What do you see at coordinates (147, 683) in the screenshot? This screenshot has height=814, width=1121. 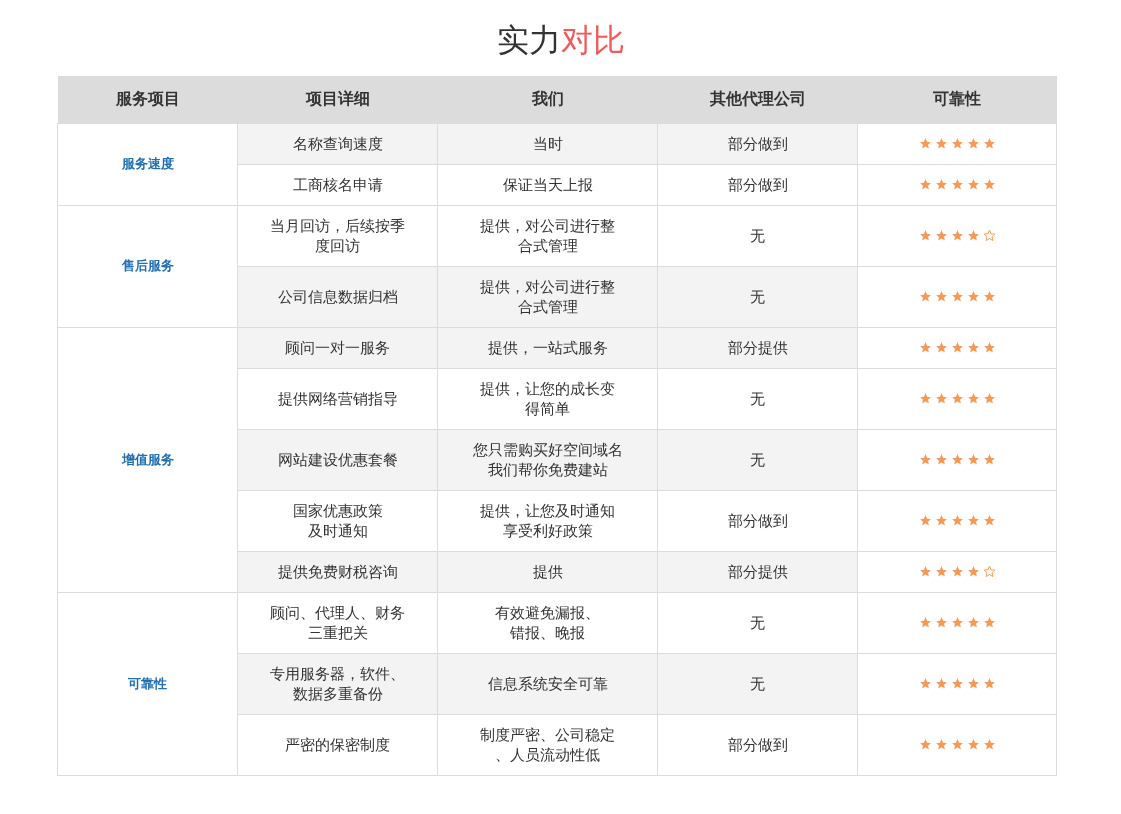 I see `category-cell: 可靠性` at bounding box center [147, 683].